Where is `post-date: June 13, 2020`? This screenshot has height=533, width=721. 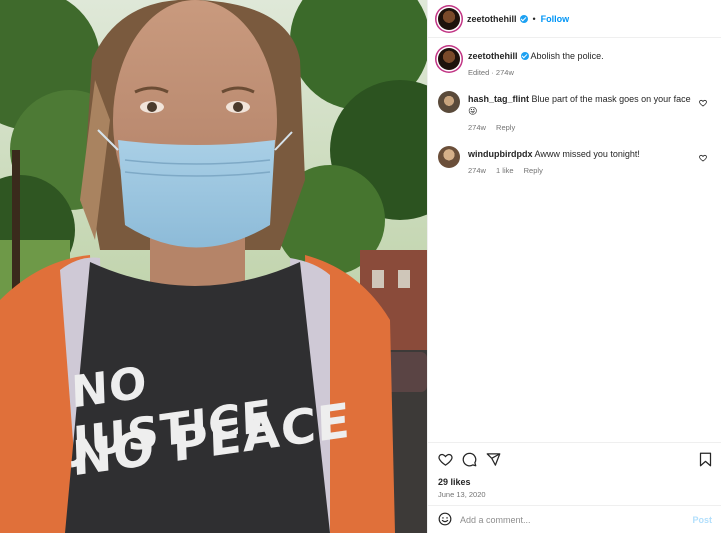
post-date: June 13, 2020 is located at coordinates (462, 494).